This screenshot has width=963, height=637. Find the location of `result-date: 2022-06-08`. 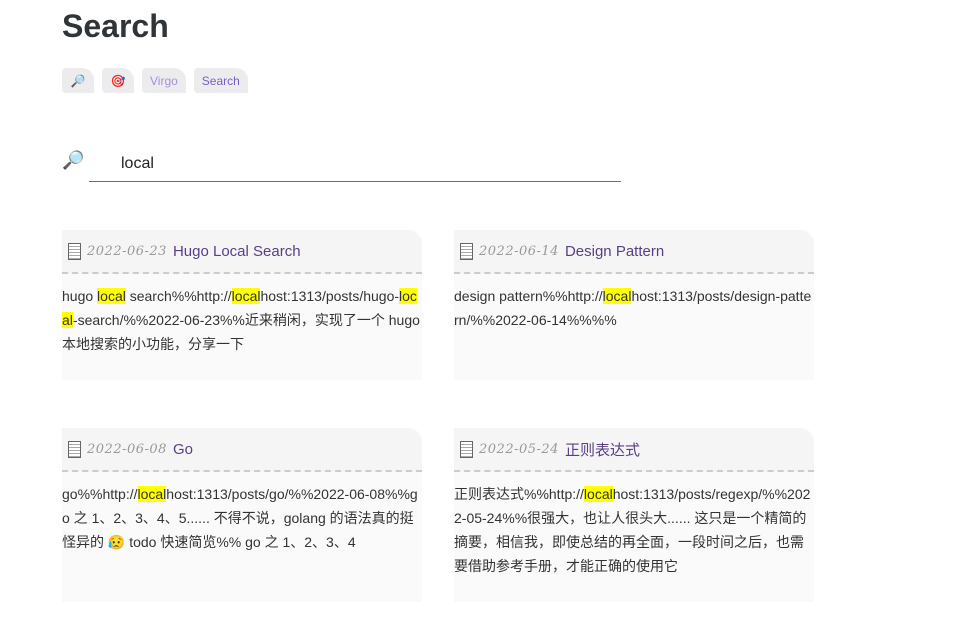

result-date: 2022-06-08 is located at coordinates (127, 449).